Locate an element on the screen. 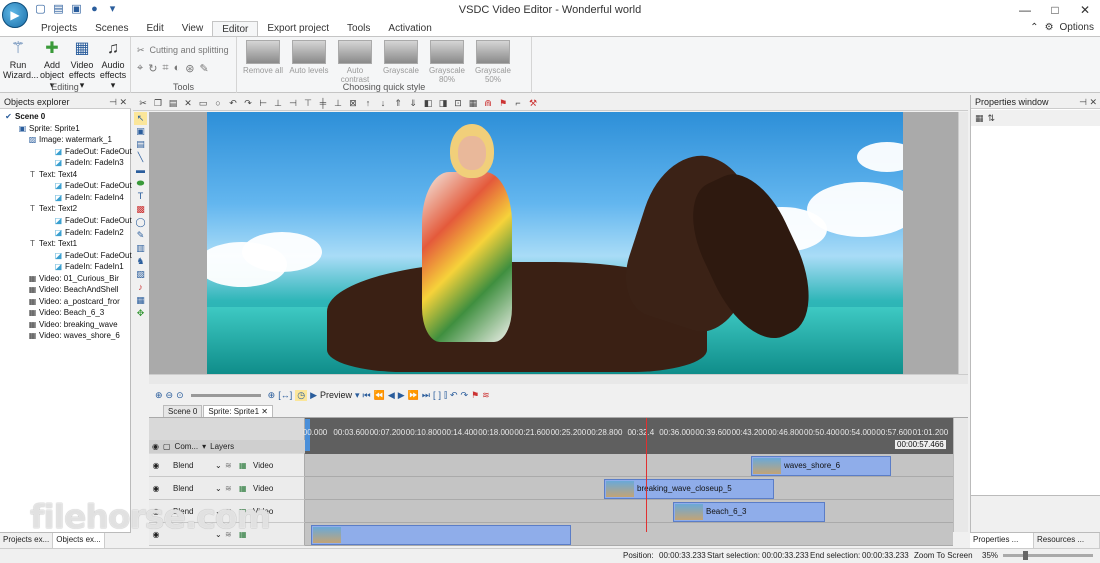 The height and width of the screenshot is (563, 1100). ungroup-icon: ◨ is located at coordinates (443, 103).